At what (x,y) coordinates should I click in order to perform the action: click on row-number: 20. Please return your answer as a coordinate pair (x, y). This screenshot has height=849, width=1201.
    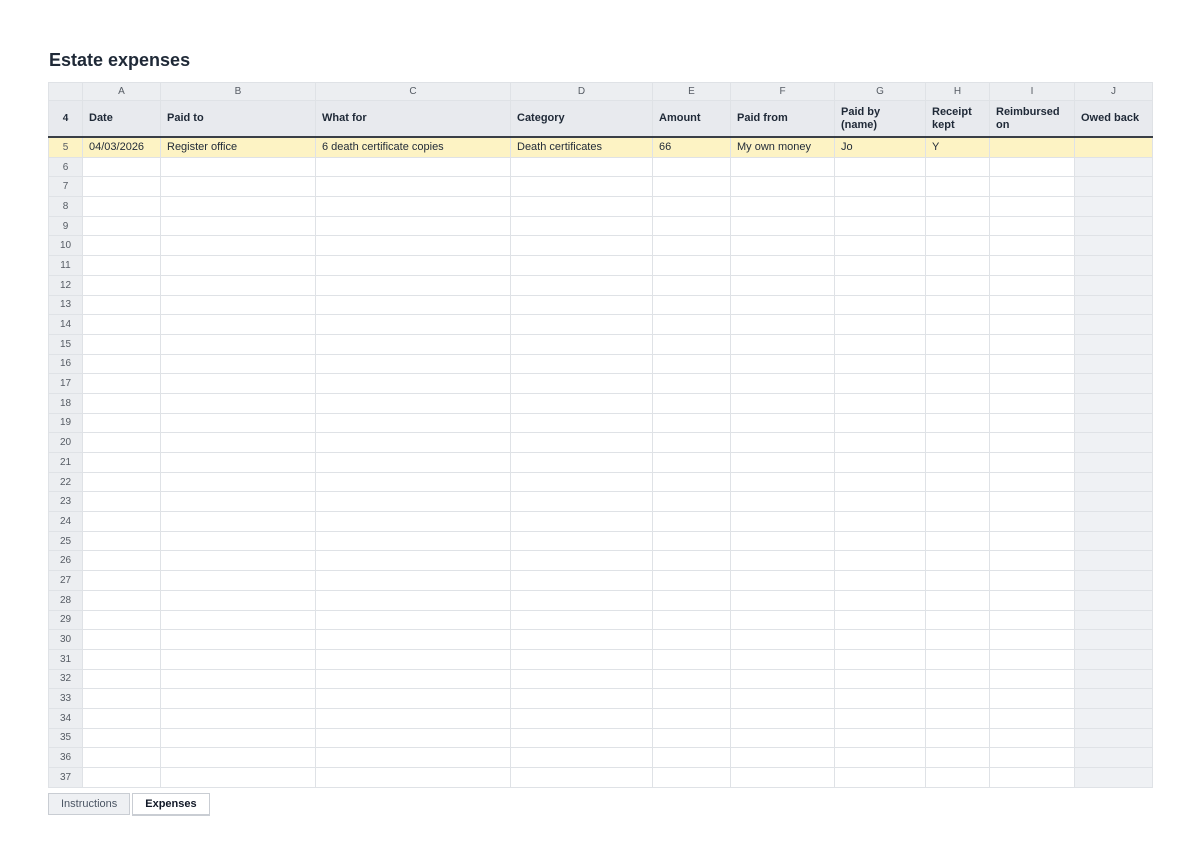
    Looking at the image, I should click on (65, 442).